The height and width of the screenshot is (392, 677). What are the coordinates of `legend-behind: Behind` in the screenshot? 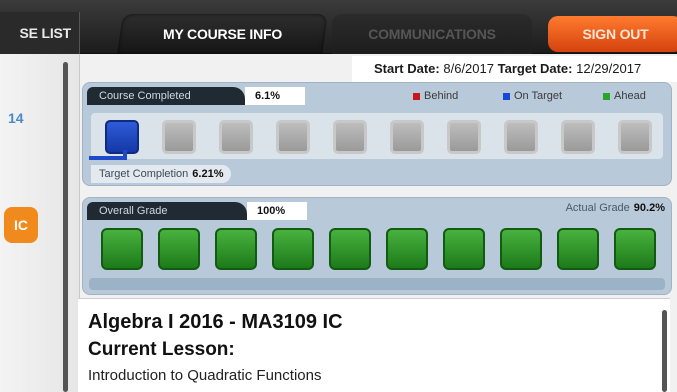 It's located at (435, 96).